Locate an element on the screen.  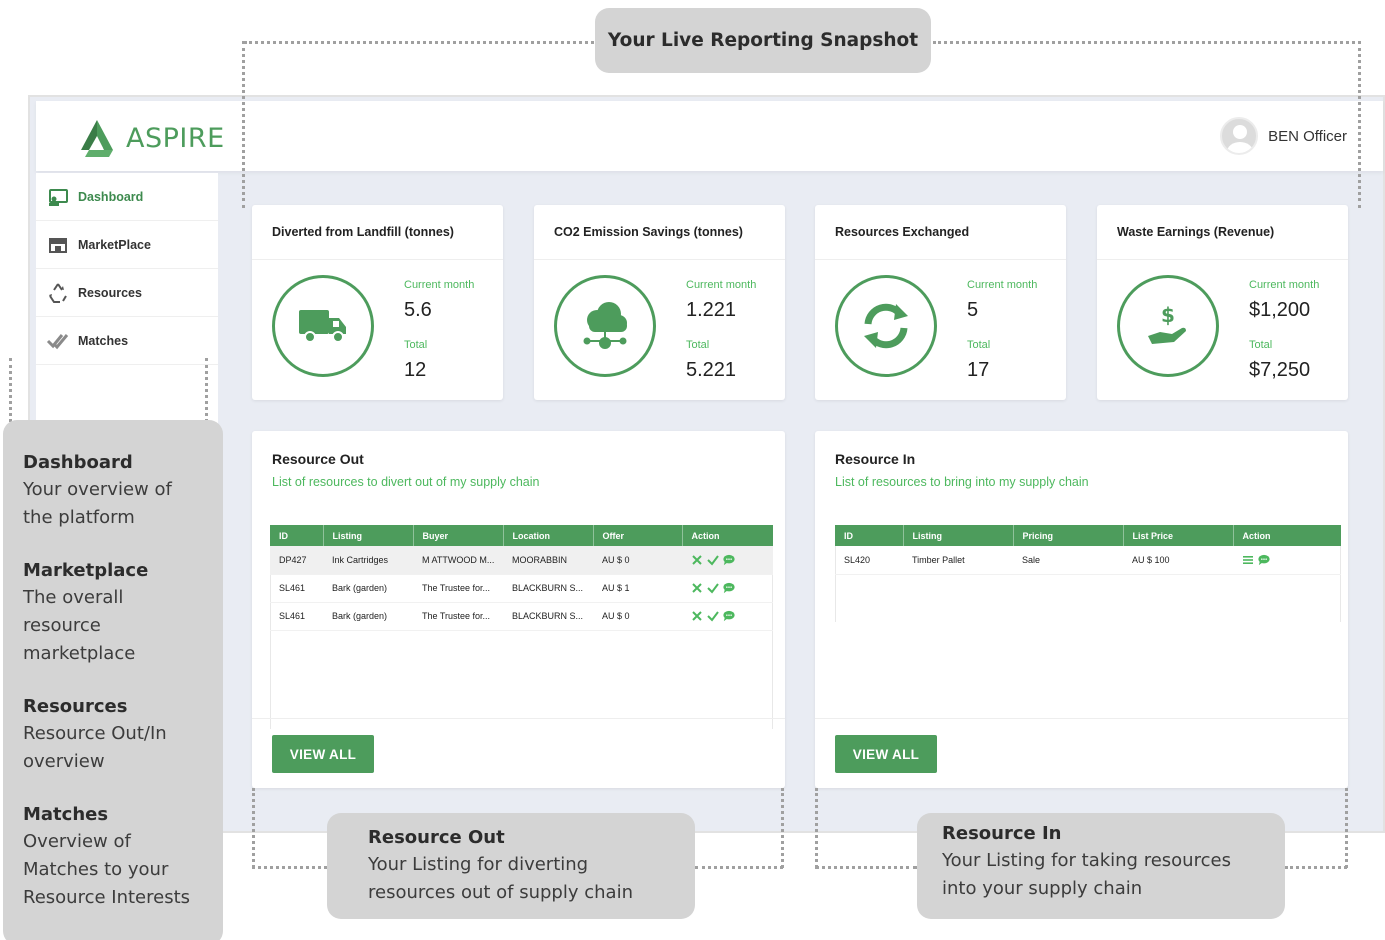
view-all-resource-in-button: VIEW ALL is located at coordinates (886, 754).